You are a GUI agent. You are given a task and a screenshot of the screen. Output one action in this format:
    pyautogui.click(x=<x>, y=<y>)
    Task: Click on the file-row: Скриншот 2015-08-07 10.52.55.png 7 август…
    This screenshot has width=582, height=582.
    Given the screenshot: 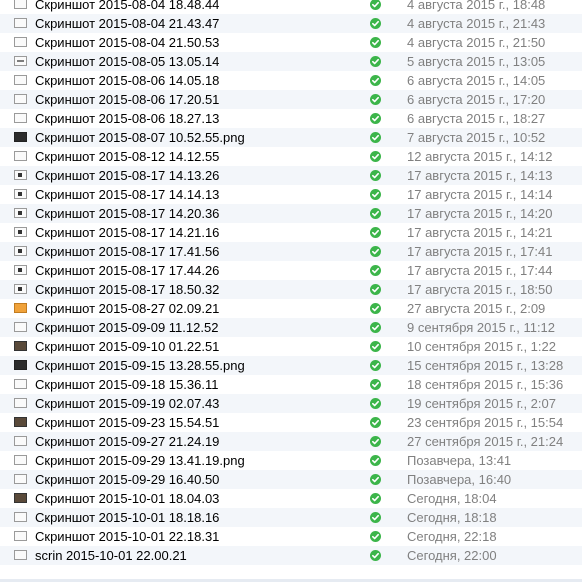 What is the action you would take?
    pyautogui.click(x=291, y=137)
    